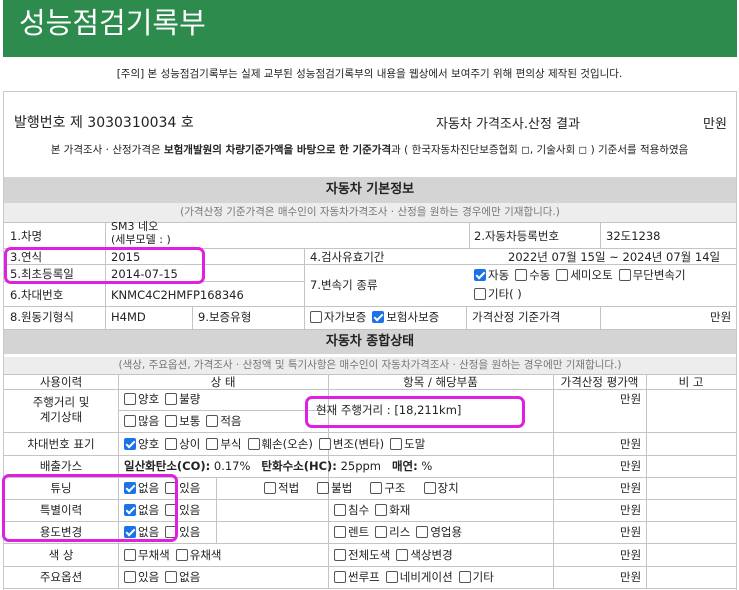 The image size is (739, 590). What do you see at coordinates (351, 532) in the screenshot?
I see `checkbox-option: 렌트` at bounding box center [351, 532].